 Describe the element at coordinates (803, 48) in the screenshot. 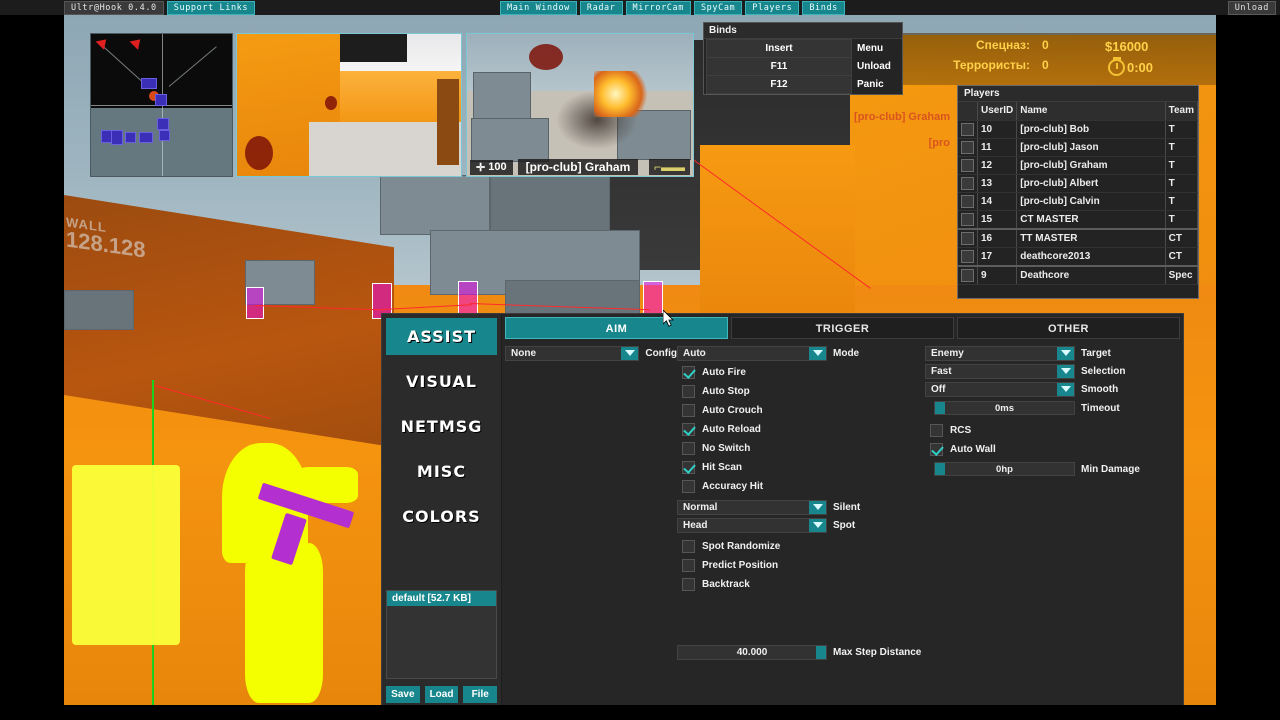

I see `bind-row: Insert Menu` at that location.